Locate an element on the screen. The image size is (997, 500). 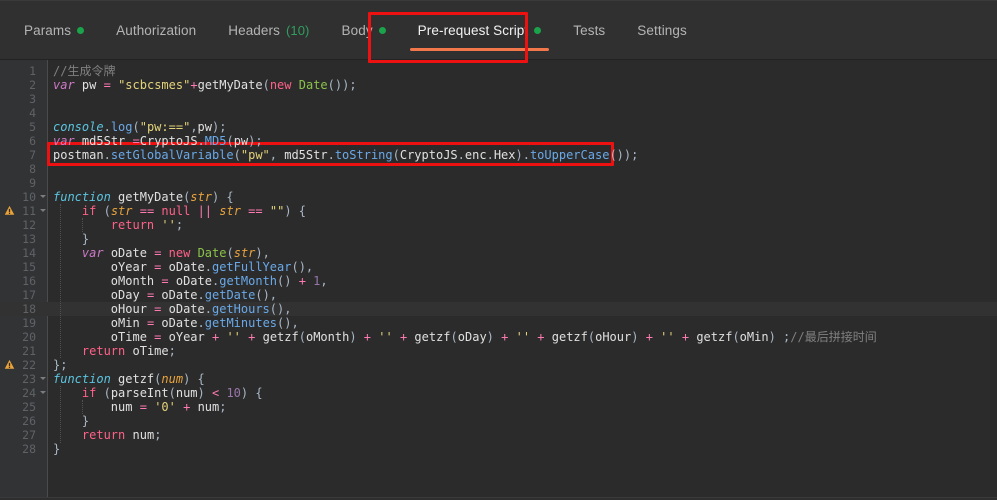
code-line-text: oYear = oDate.getFullYear(), is located at coordinates (212, 267).